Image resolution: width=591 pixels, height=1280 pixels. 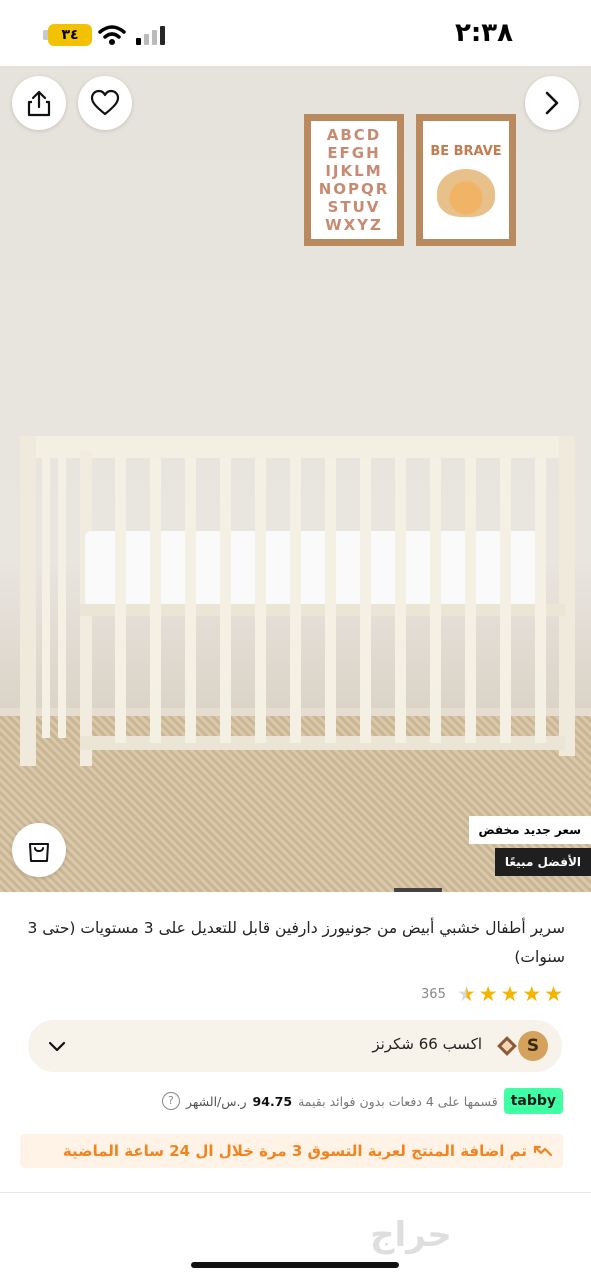 I want to click on lion-illustration, so click(x=466, y=192).